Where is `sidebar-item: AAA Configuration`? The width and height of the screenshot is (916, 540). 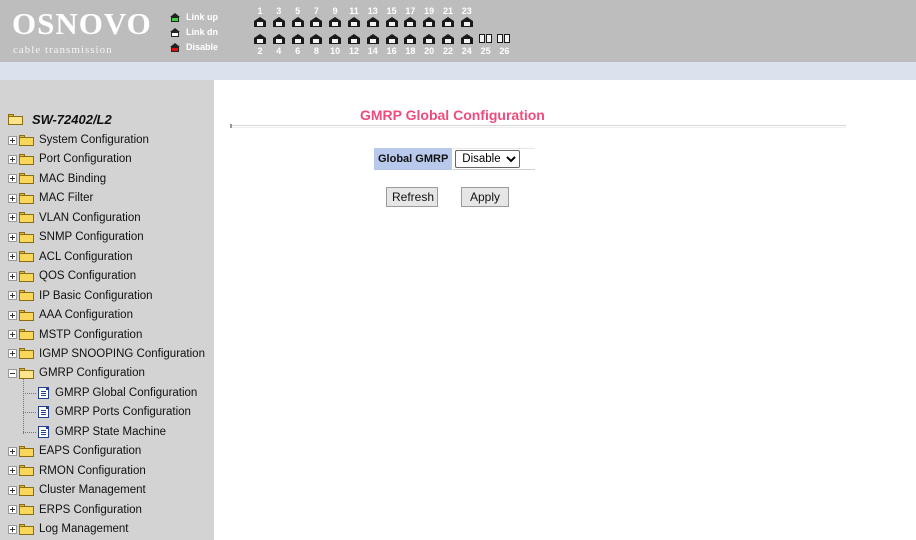
sidebar-item: AAA Configuration is located at coordinates (70, 315).